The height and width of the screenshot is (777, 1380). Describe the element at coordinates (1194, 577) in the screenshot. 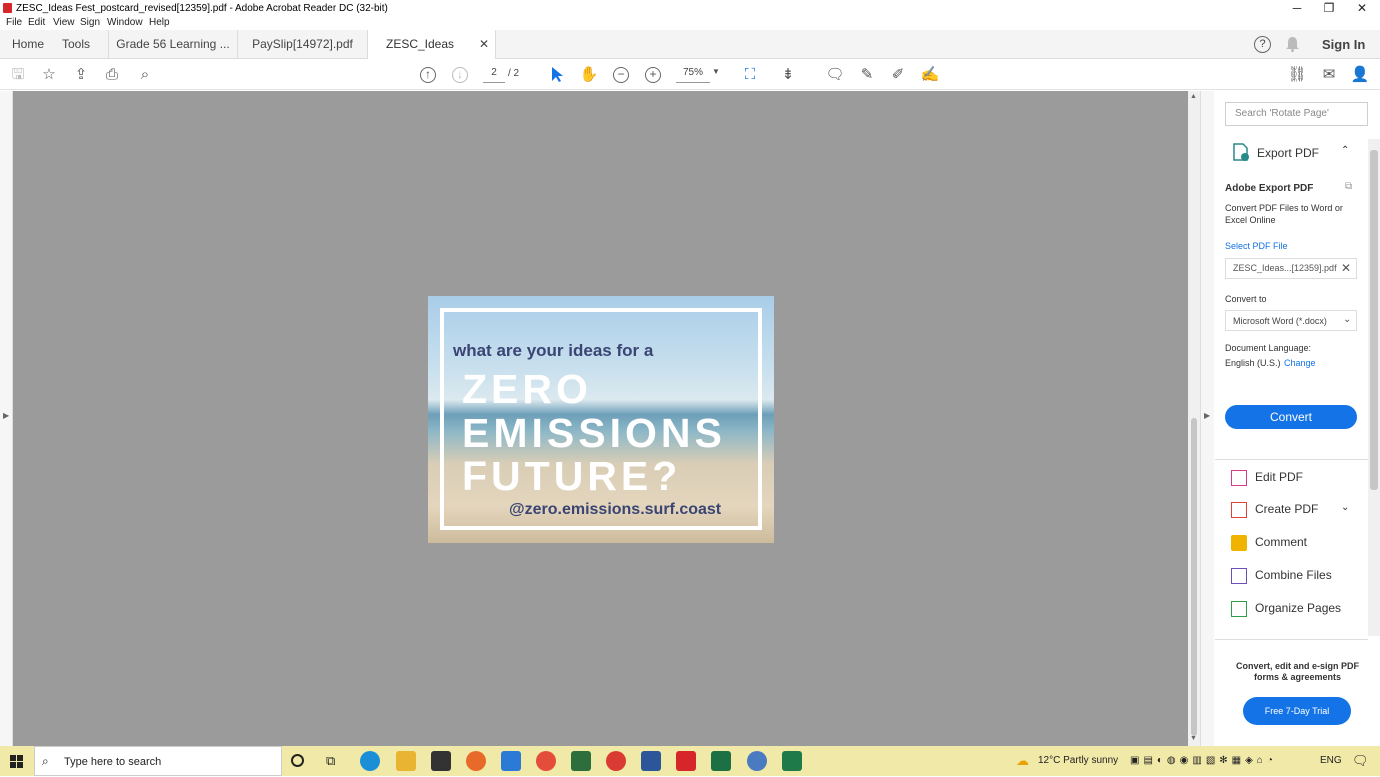

I see `document-scroll-thumb` at that location.